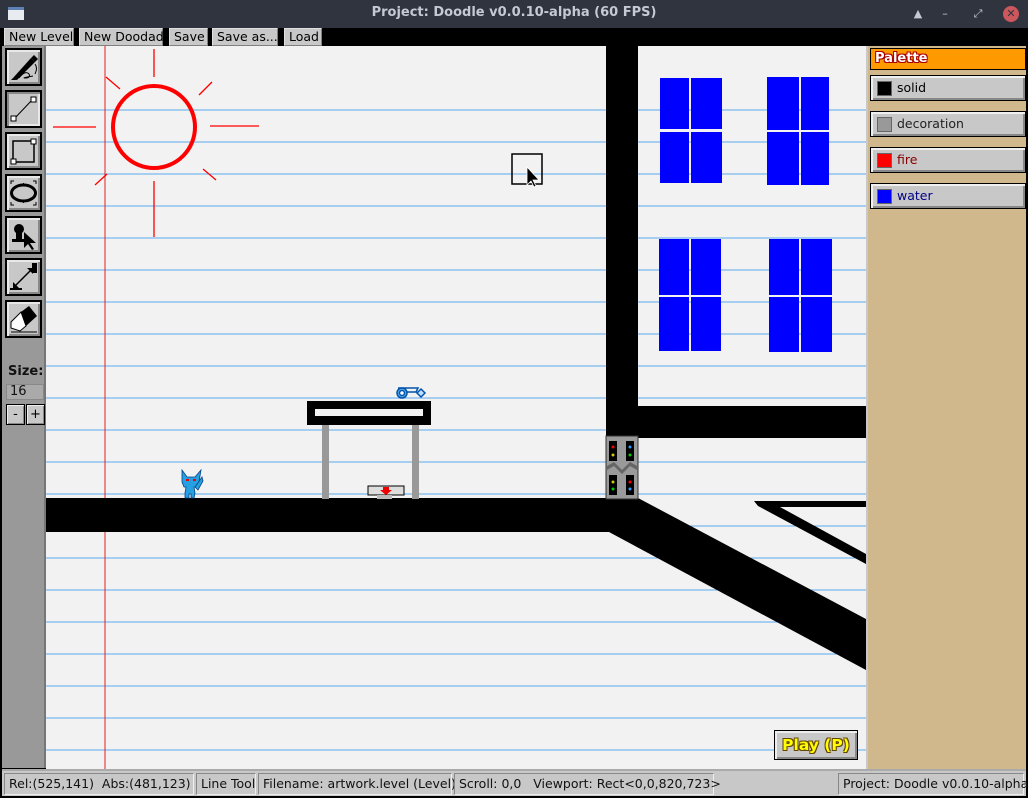 The height and width of the screenshot is (798, 1028). What do you see at coordinates (26, 371) in the screenshot?
I see `size-label: Size:` at bounding box center [26, 371].